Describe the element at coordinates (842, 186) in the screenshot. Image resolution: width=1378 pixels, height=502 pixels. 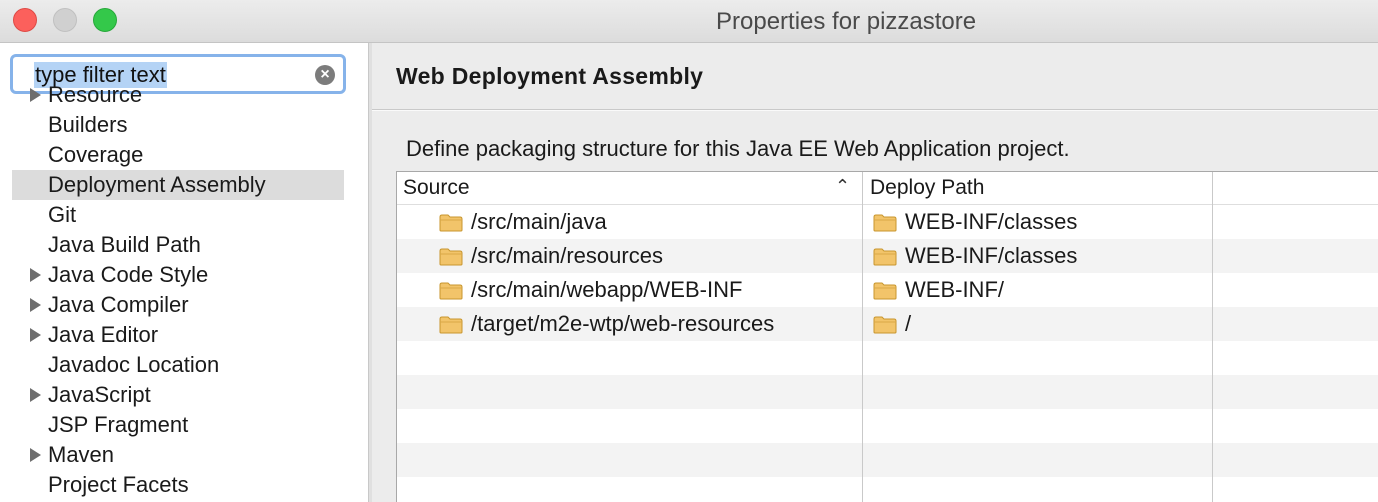
I see `sort-ascending-icon: ⌃` at that location.